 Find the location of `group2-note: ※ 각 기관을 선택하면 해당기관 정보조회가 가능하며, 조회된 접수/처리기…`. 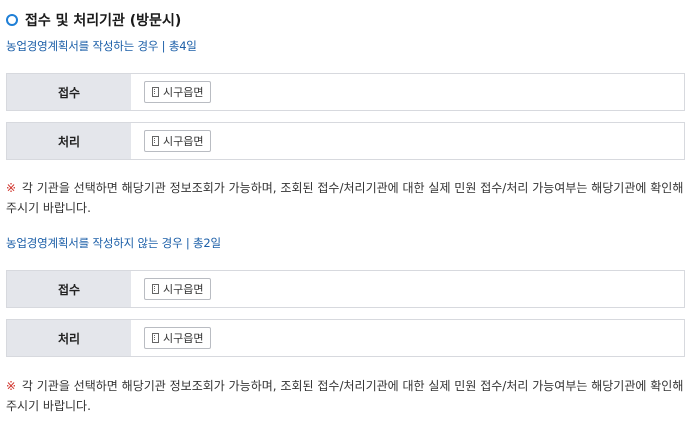

group2-note: ※ 각 기관을 선택하면 해당기관 정보조회가 가능하며, 조회된 접수/처리기… is located at coordinates (346, 396).